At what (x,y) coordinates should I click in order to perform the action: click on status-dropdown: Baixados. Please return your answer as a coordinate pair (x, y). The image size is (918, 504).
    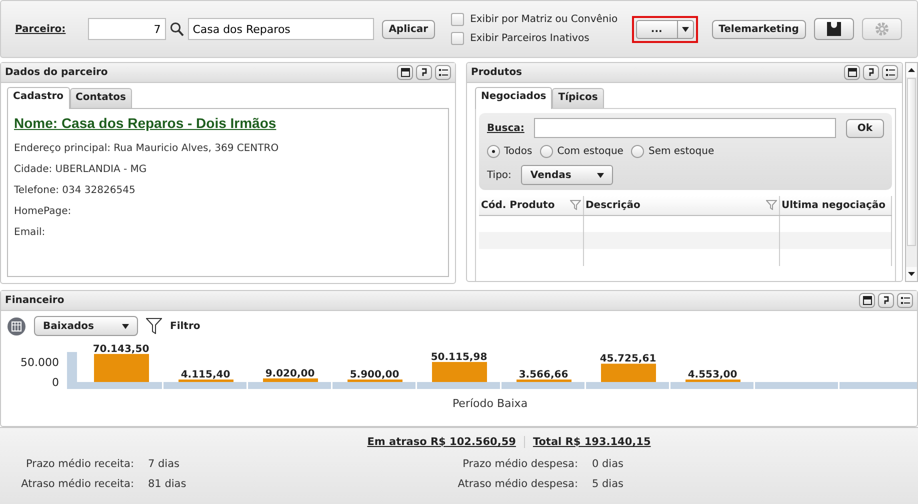
    Looking at the image, I should click on (86, 326).